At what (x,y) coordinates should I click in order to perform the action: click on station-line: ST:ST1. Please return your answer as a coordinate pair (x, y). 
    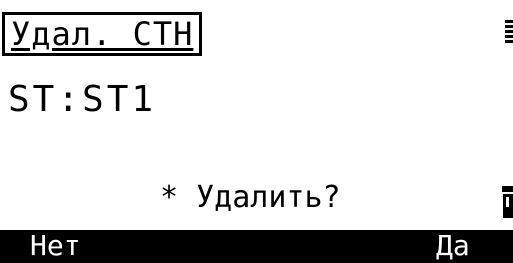
    Looking at the image, I should click on (82, 99).